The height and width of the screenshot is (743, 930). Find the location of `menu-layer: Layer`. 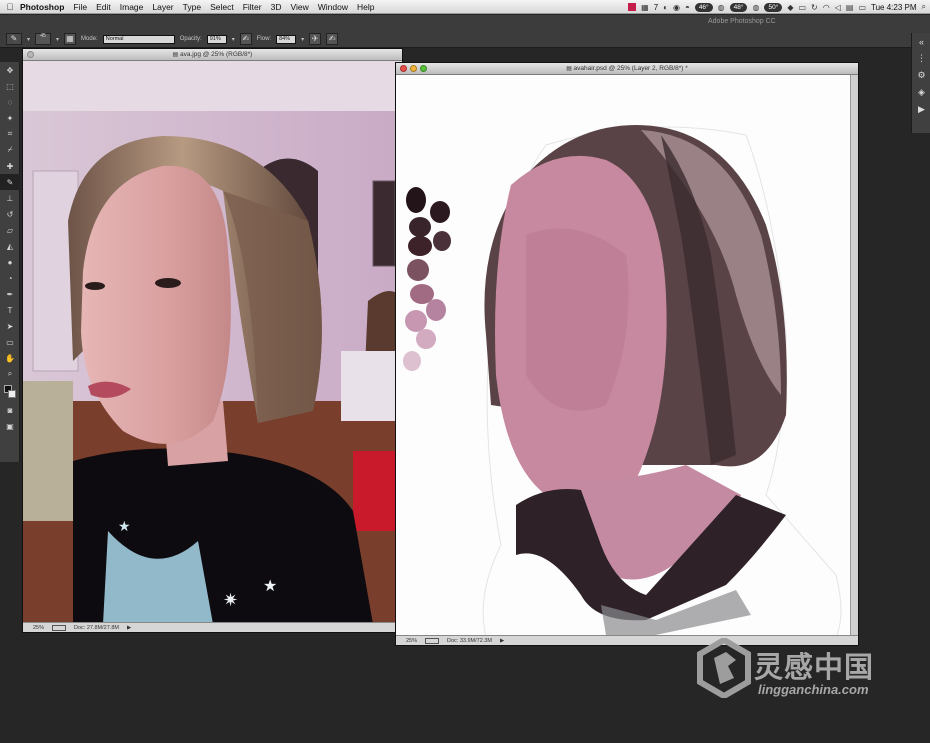

menu-layer: Layer is located at coordinates (162, 7).